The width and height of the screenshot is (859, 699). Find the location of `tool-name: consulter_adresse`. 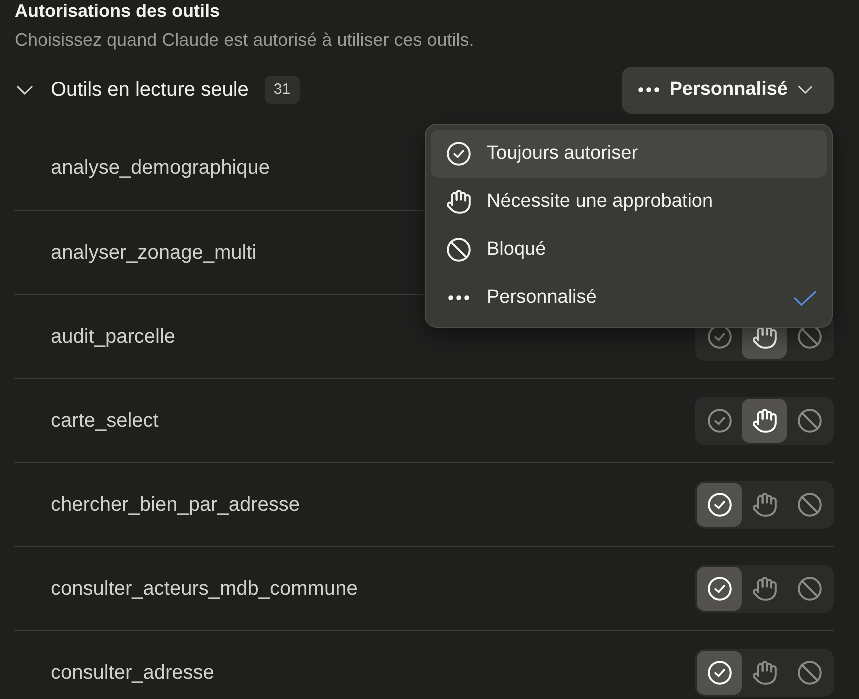

tool-name: consulter_adresse is located at coordinates (132, 673).